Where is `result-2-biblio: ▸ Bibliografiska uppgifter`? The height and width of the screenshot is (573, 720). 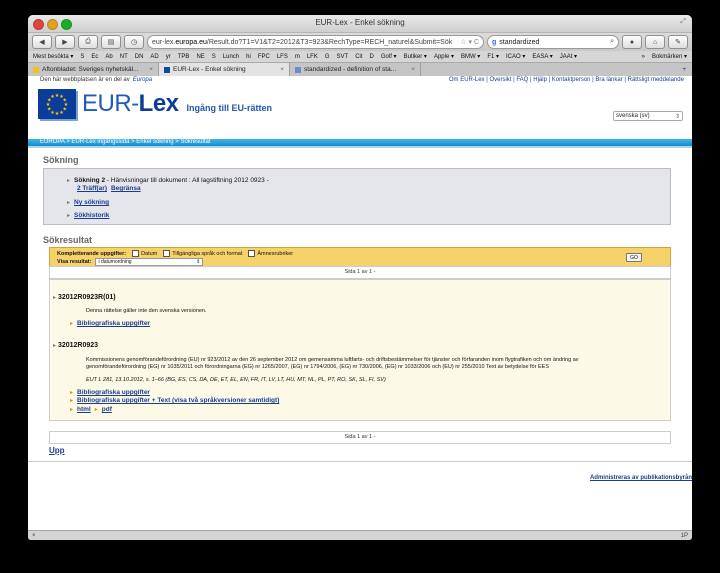 result-2-biblio: ▸ Bibliografiska uppgifter is located at coordinates (110, 392).